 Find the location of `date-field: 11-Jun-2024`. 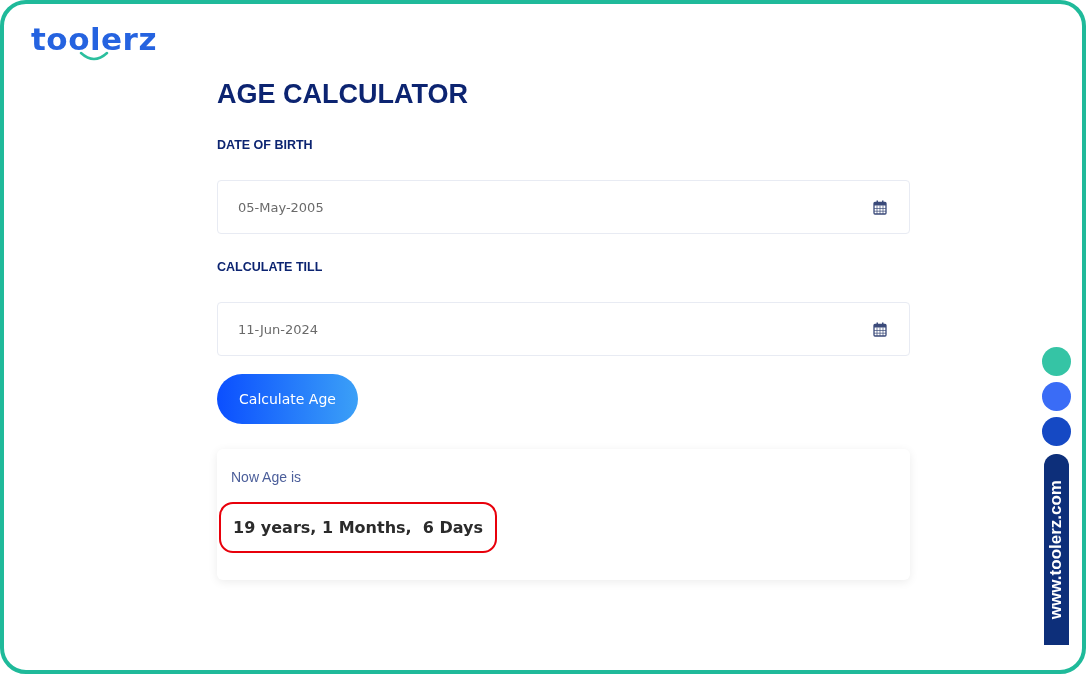

date-field: 11-Jun-2024 is located at coordinates (563, 329).